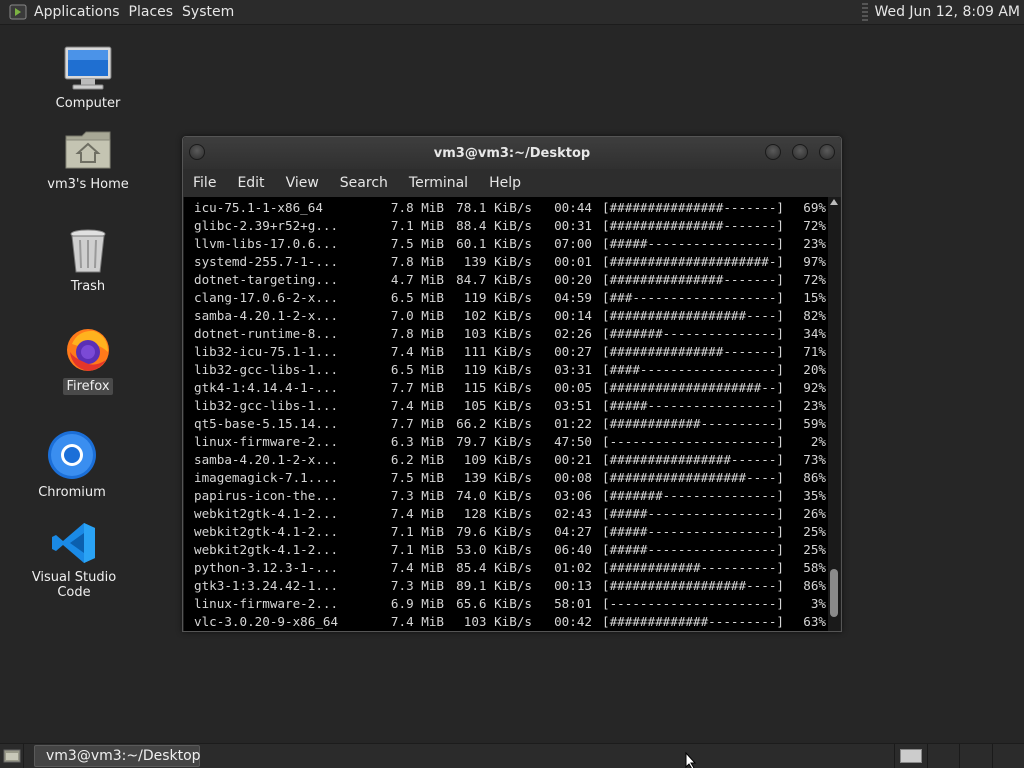 Image resolution: width=1024 pixels, height=768 pixels. What do you see at coordinates (204, 183) in the screenshot?
I see `menu-file: File` at bounding box center [204, 183].